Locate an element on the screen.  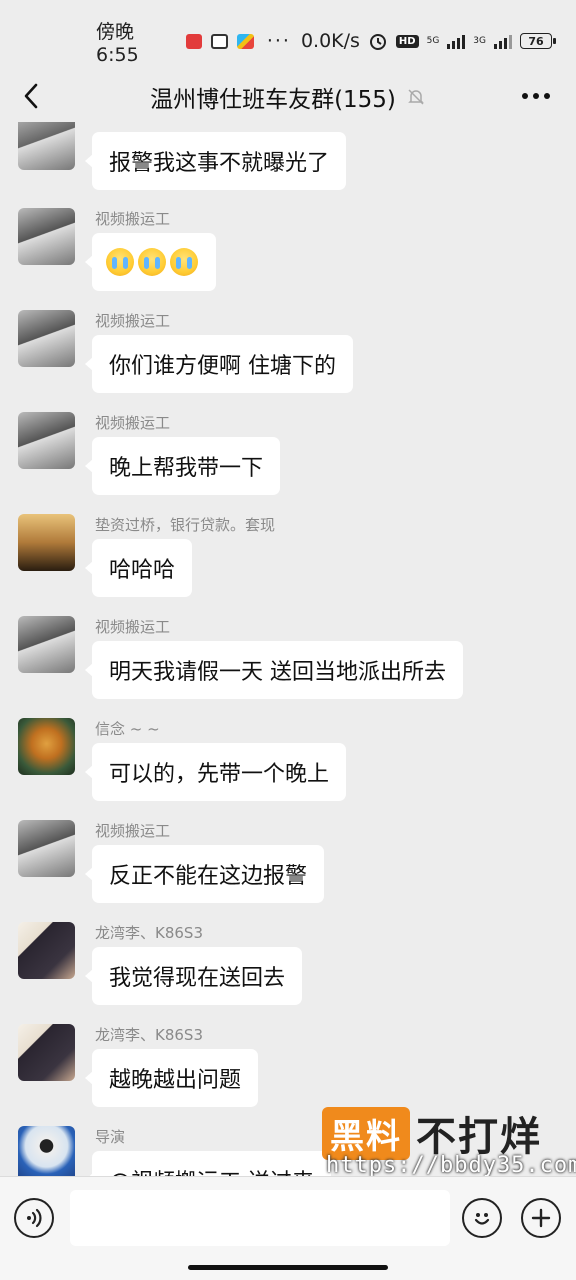
message-bubble: 你们谁方便啊 住塘下的 is located at coordinates (219, 364).